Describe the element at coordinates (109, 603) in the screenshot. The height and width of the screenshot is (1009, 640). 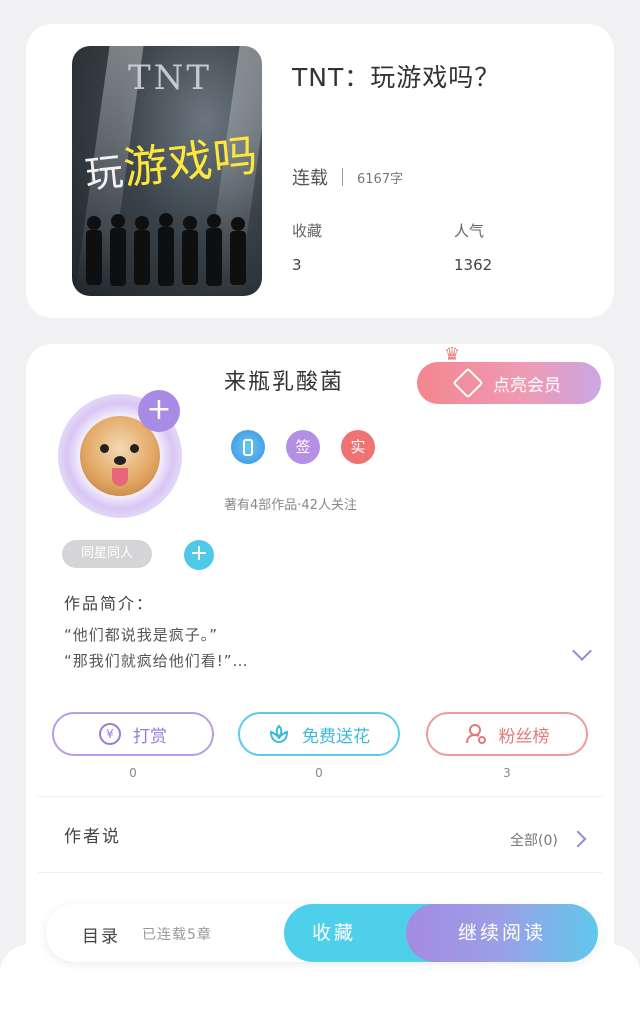
I see `intro-title: 作品简介：` at that location.